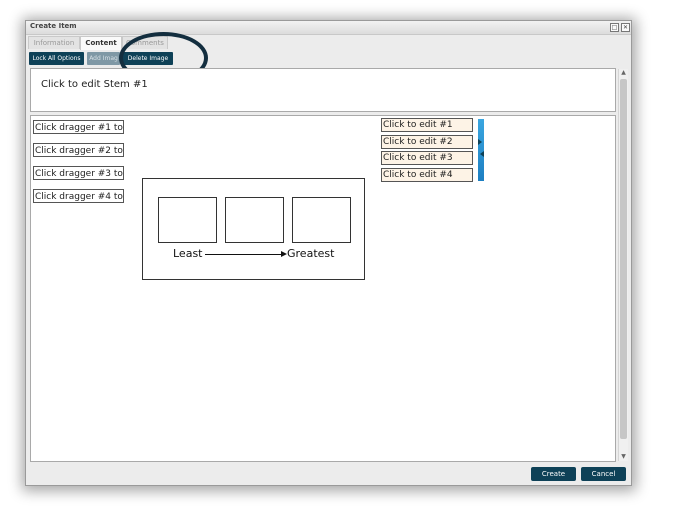 The height and width of the screenshot is (527, 689). What do you see at coordinates (311, 253) in the screenshot?
I see `greatest-label: Greatest` at bounding box center [311, 253].